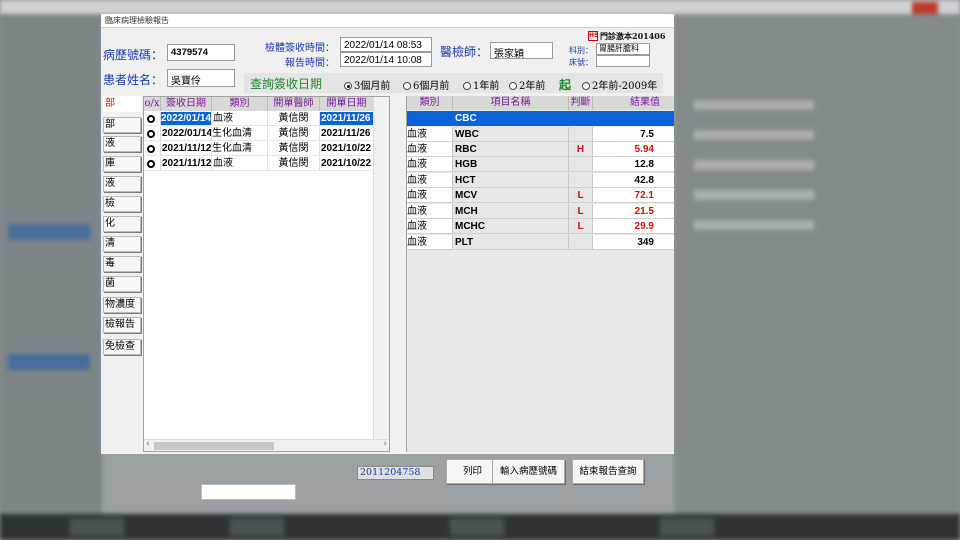 This screenshot has height=540, width=960. Describe the element at coordinates (148, 444) in the screenshot. I see `scroll-left-icon: ‹` at that location.